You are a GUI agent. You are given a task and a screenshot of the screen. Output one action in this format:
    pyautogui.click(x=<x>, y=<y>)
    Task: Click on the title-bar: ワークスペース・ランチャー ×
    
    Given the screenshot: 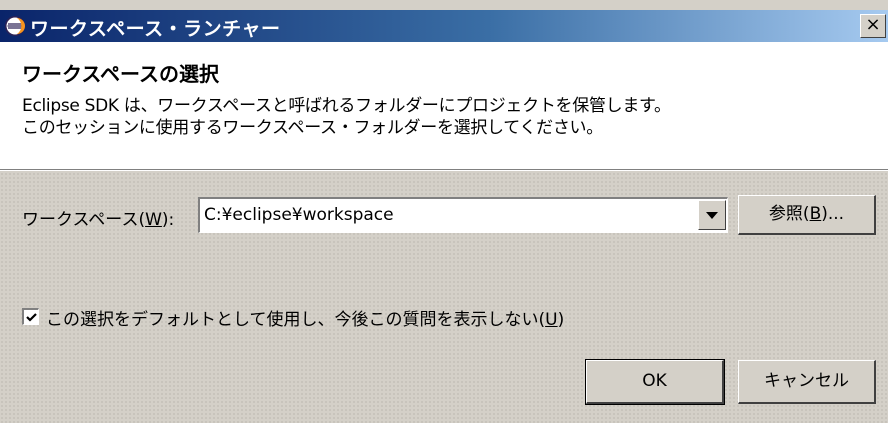 What is the action you would take?
    pyautogui.click(x=444, y=26)
    